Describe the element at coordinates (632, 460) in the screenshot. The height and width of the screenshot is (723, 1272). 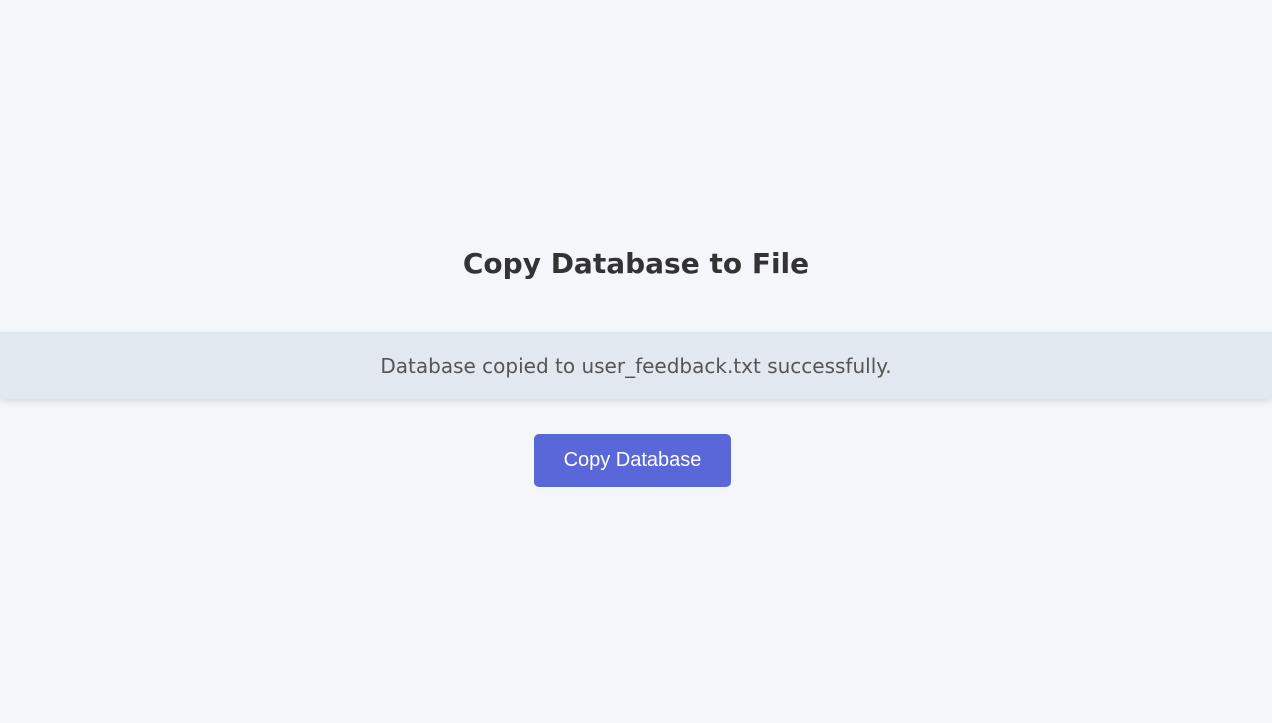
I see `copy-database-button: Copy Database` at that location.